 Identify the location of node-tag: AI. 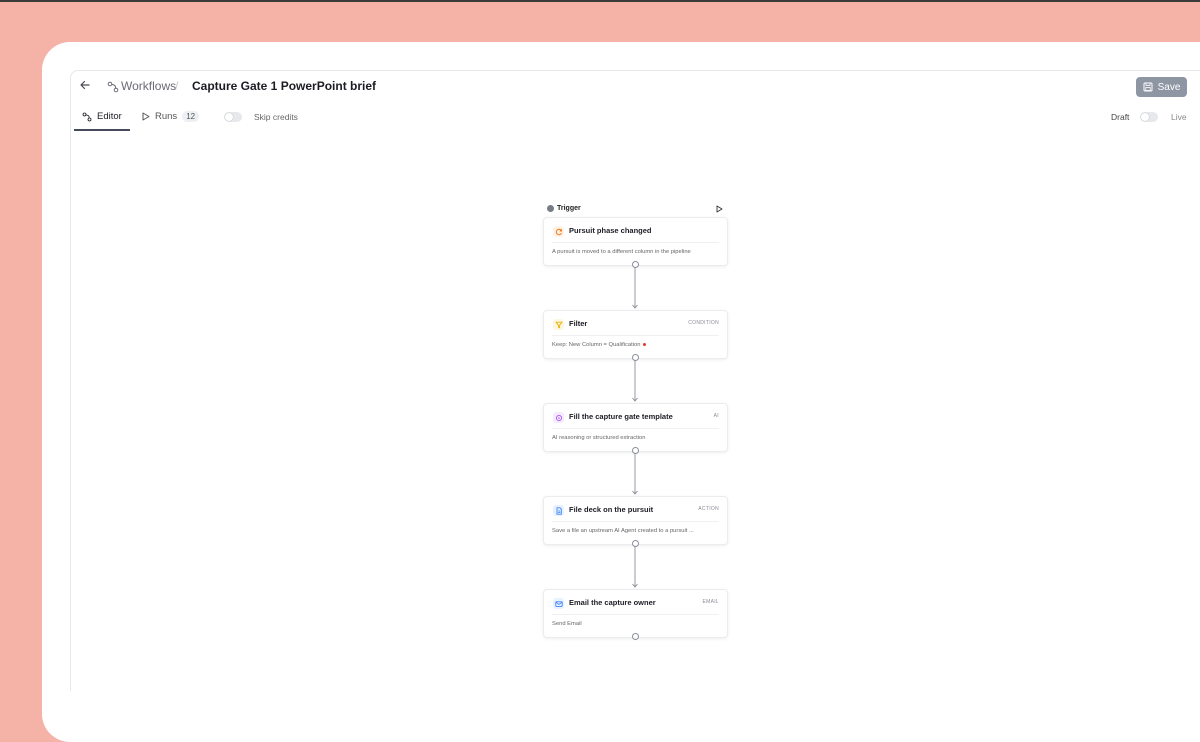
(716, 416).